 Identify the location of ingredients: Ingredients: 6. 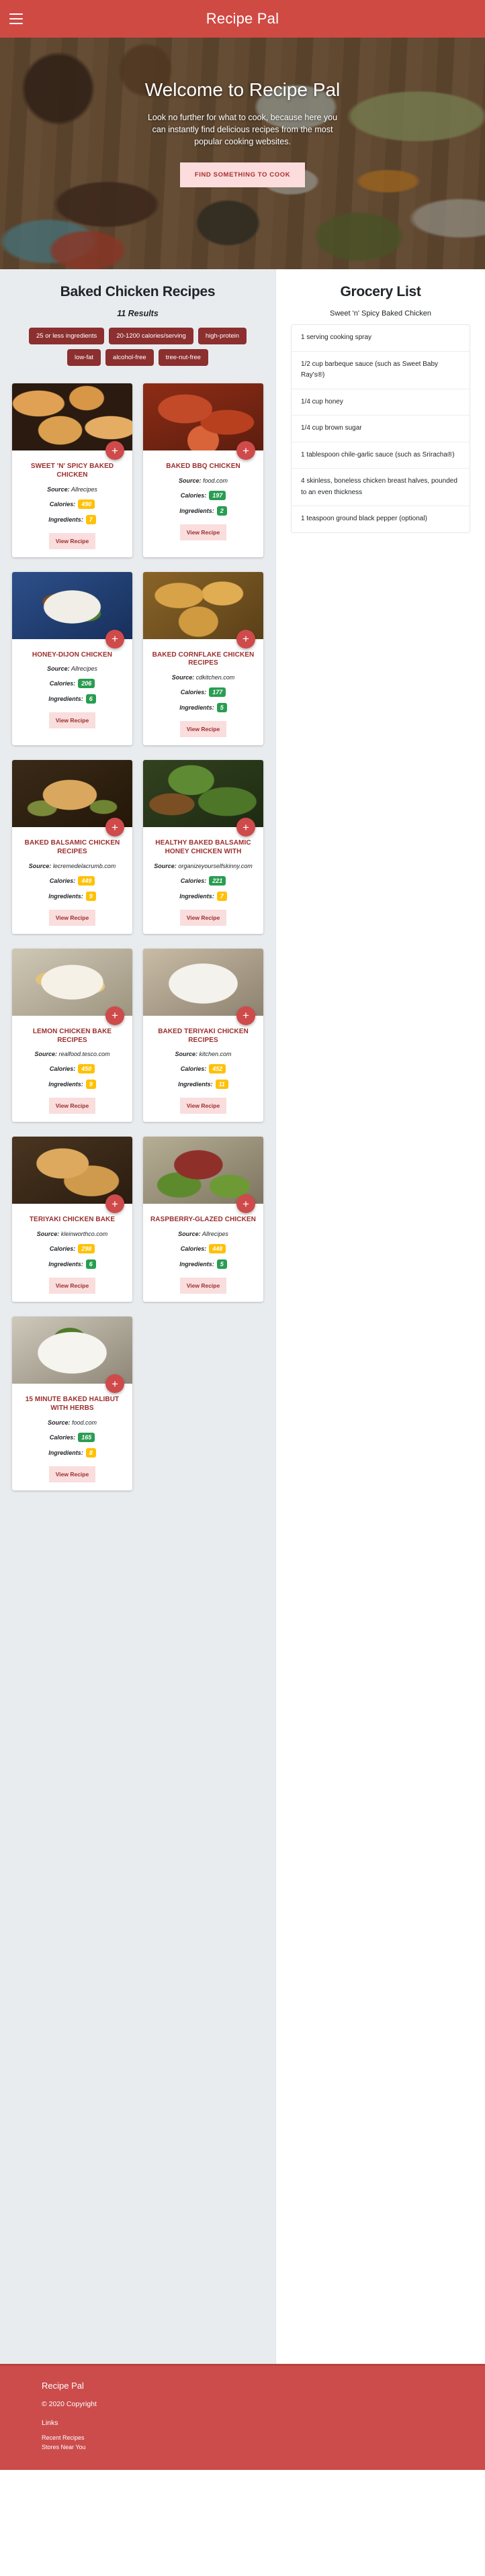
(72, 1264).